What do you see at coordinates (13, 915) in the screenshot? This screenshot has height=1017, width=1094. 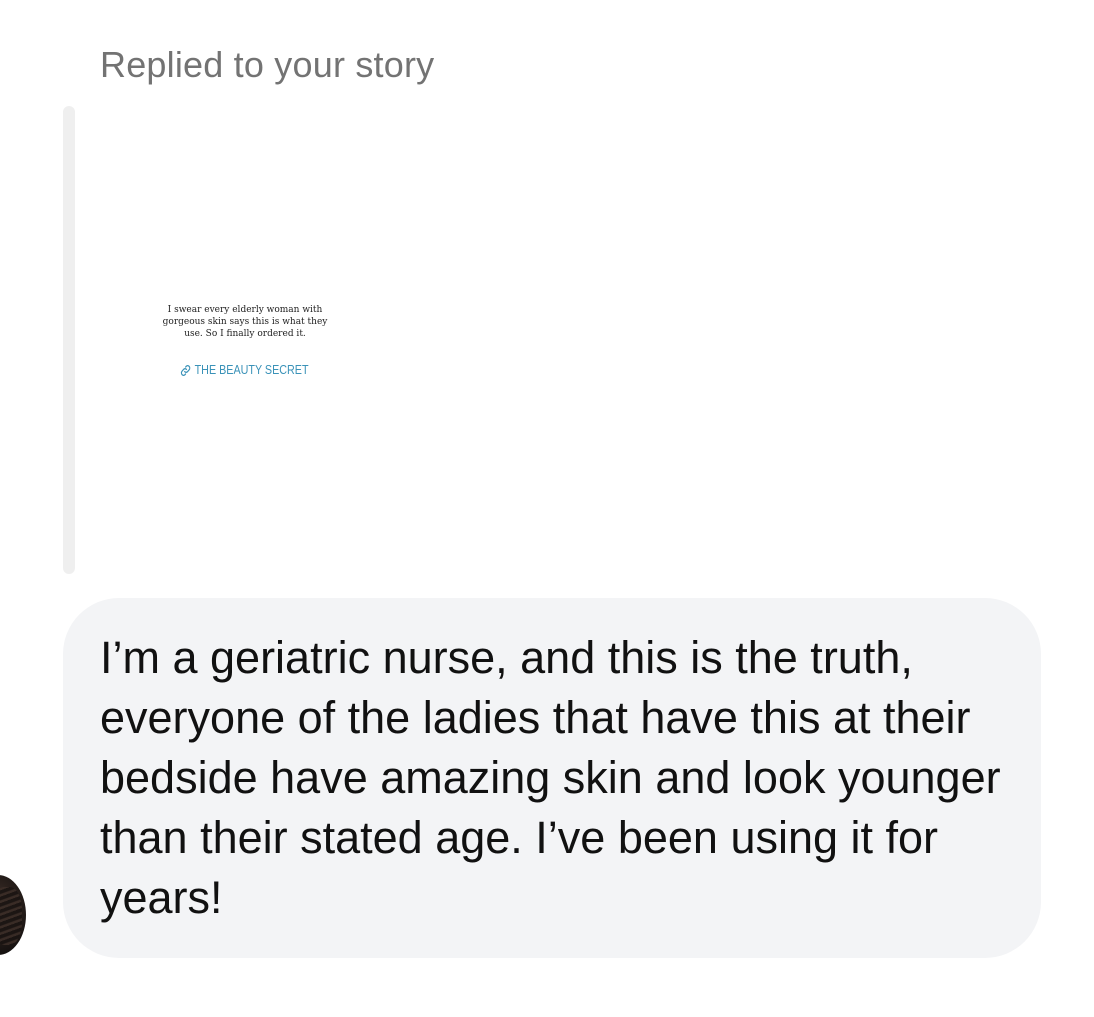 I see `avatar` at bounding box center [13, 915].